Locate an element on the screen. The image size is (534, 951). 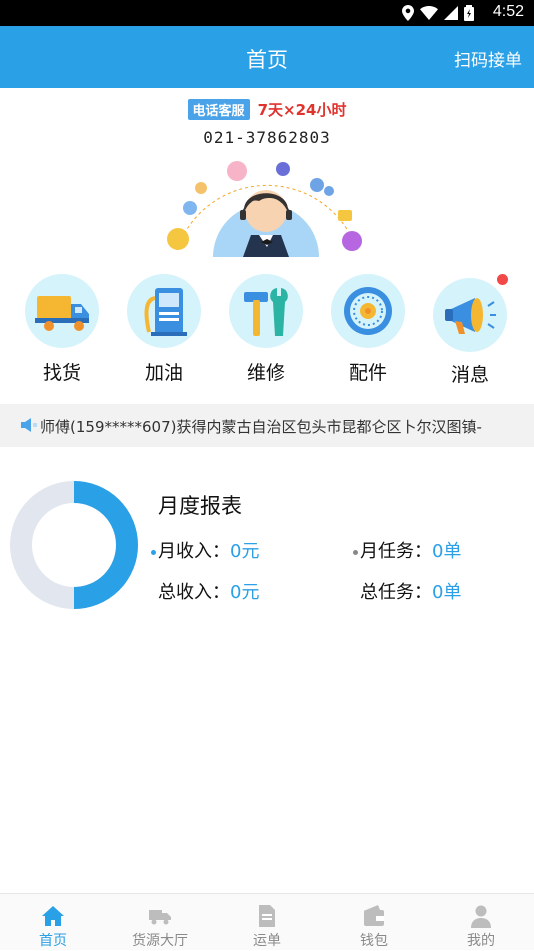
megaphone-icon is located at coordinates (470, 316).